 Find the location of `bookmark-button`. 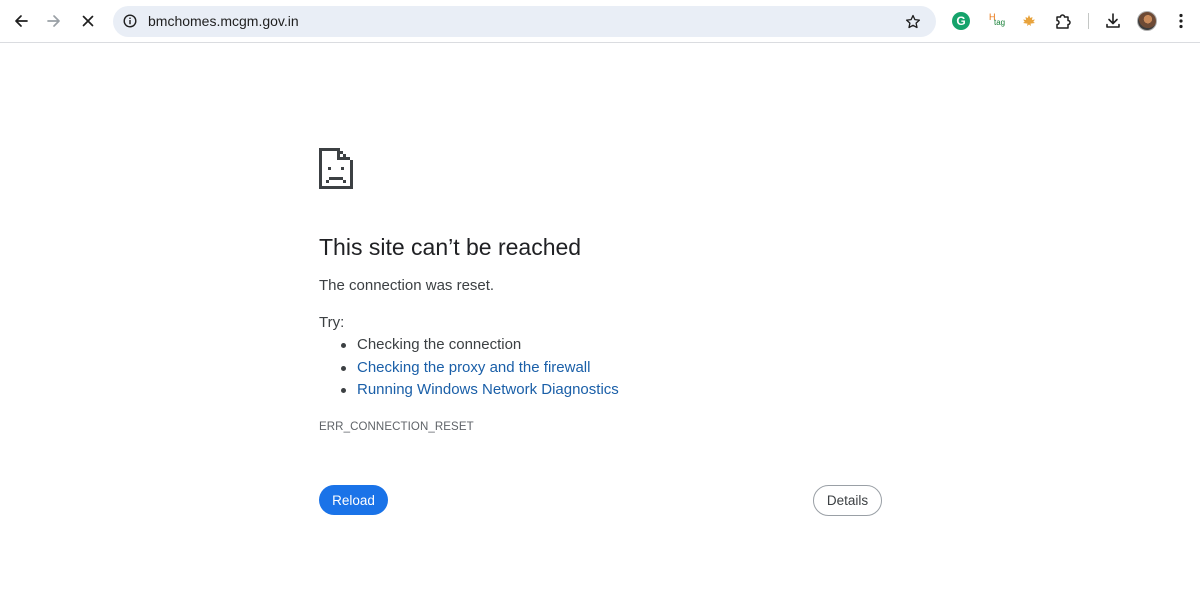

bookmark-button is located at coordinates (913, 22).